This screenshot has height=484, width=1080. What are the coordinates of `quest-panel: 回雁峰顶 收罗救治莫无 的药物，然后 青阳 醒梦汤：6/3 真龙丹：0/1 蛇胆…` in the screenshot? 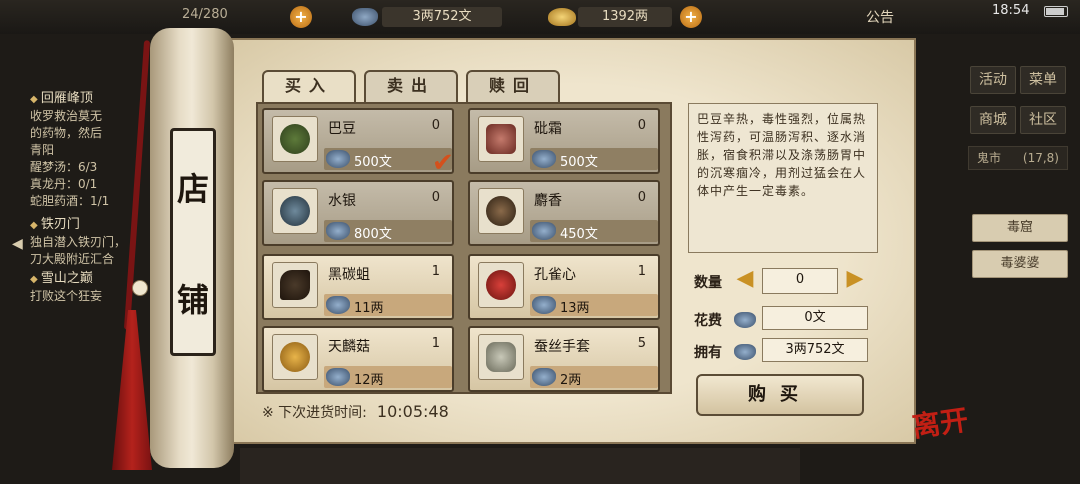 It's located at (97, 196).